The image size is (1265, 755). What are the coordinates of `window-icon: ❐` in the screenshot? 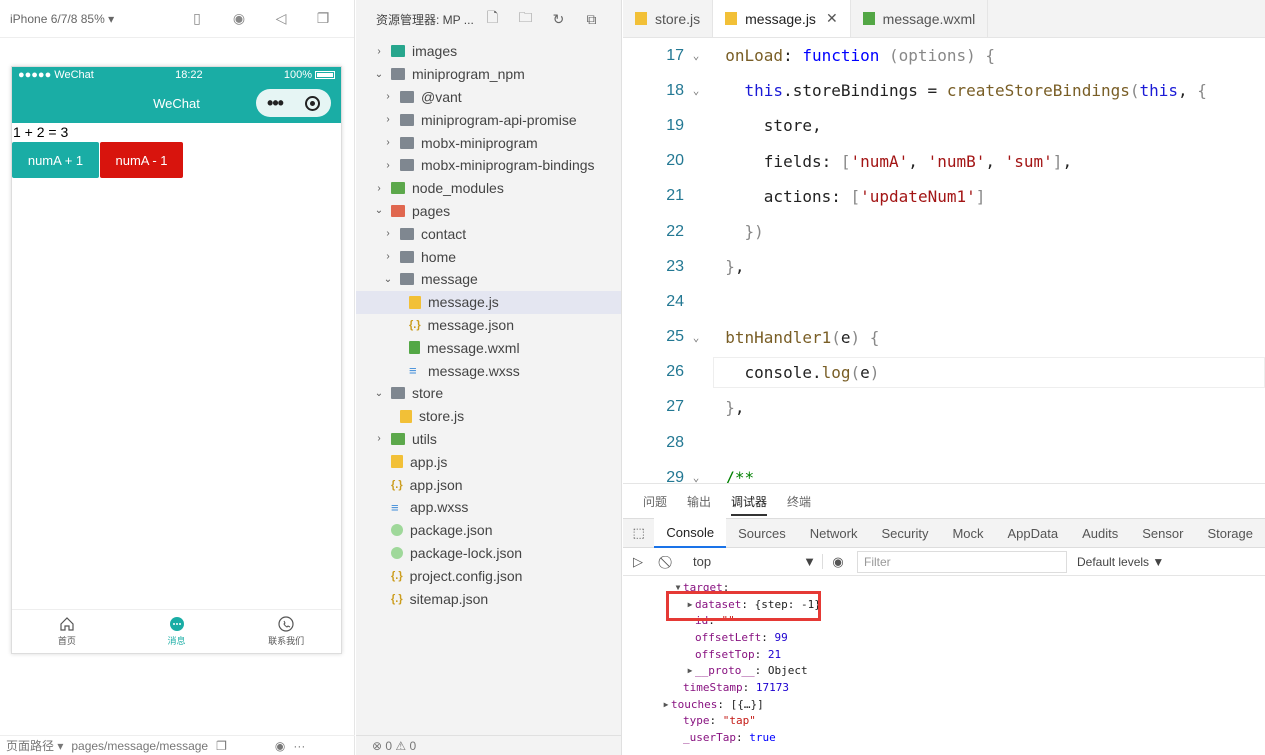 It's located at (323, 18).